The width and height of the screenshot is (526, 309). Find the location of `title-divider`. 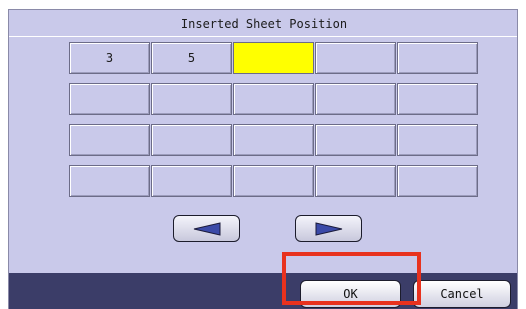

title-divider is located at coordinates (263, 36).